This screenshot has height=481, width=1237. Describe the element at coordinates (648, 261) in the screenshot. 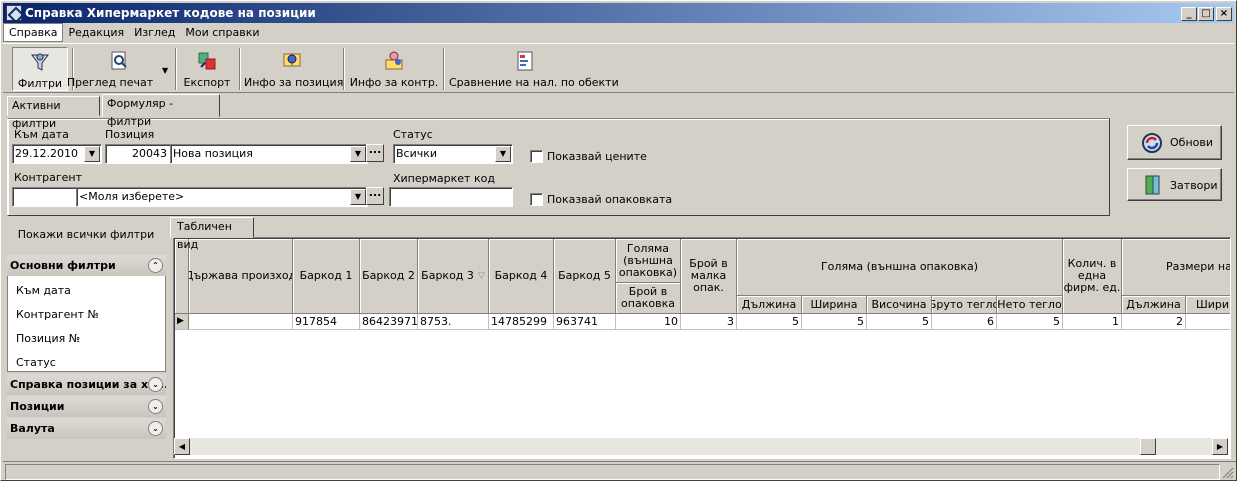

I see `col-header-big-outer-pack: Голяма (външна опаковка)` at that location.